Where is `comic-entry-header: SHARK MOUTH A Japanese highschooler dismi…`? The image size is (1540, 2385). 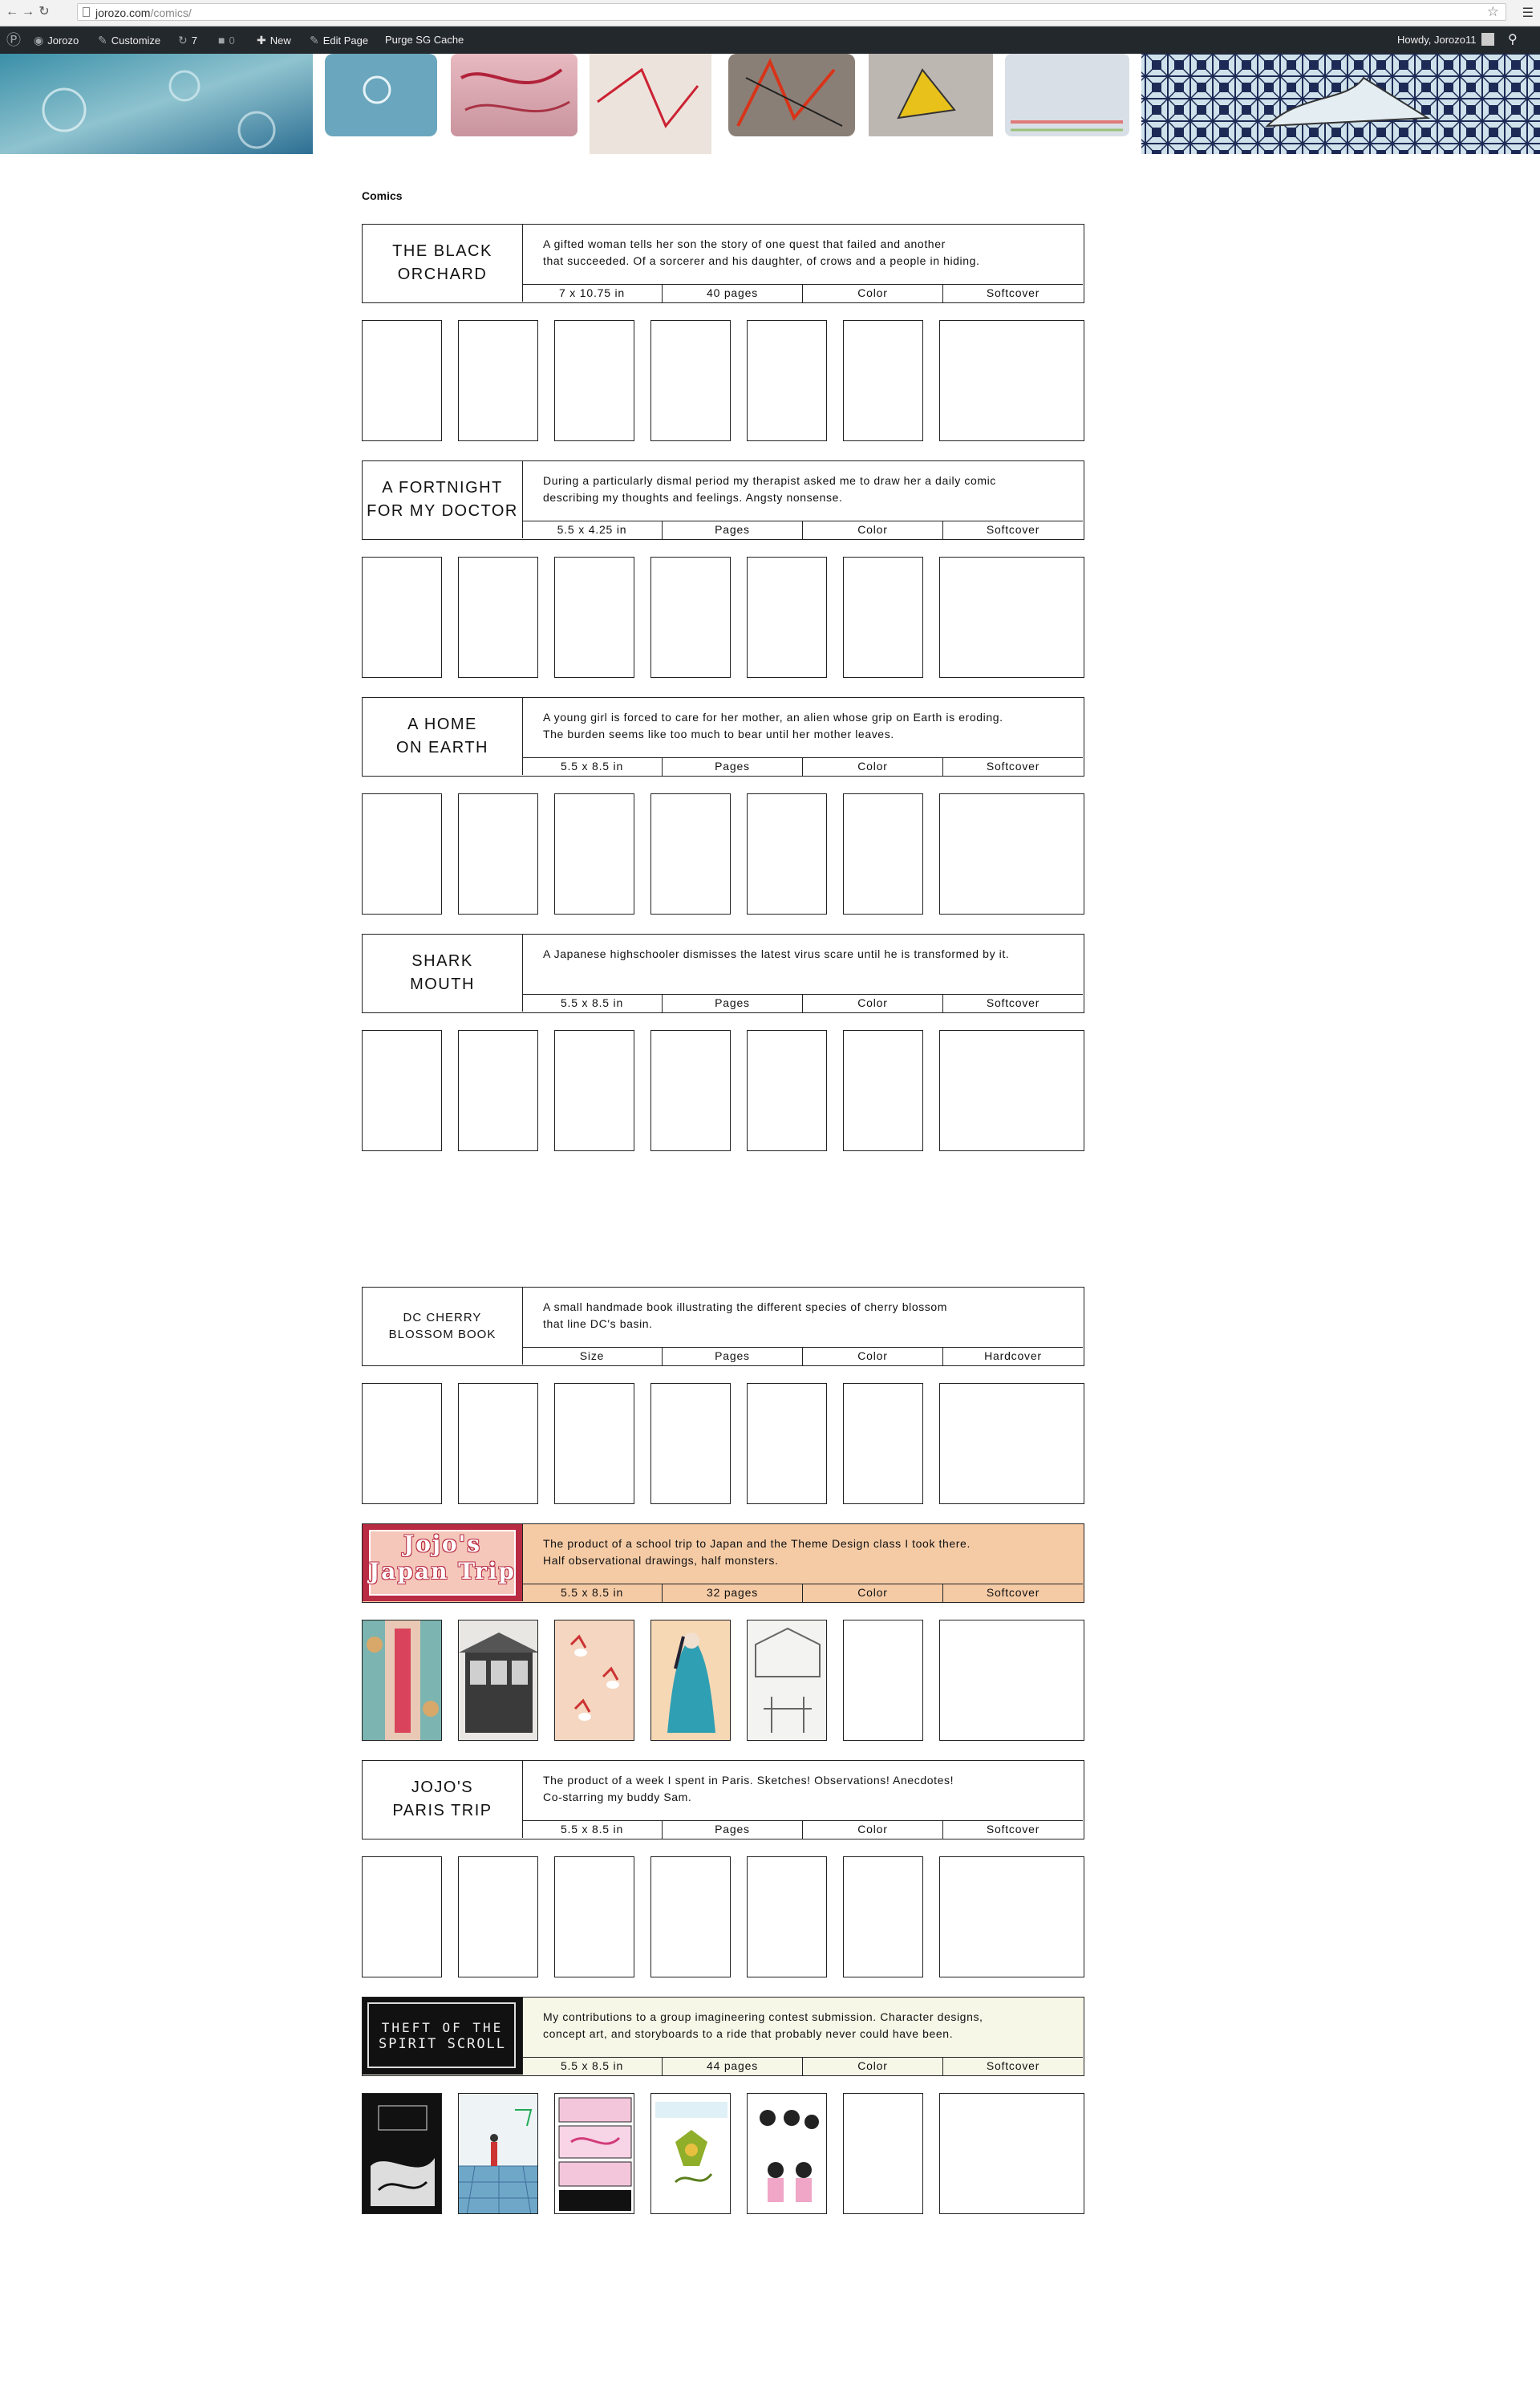 comic-entry-header: SHARK MOUTH A Japanese highschooler dismi… is located at coordinates (723, 973).